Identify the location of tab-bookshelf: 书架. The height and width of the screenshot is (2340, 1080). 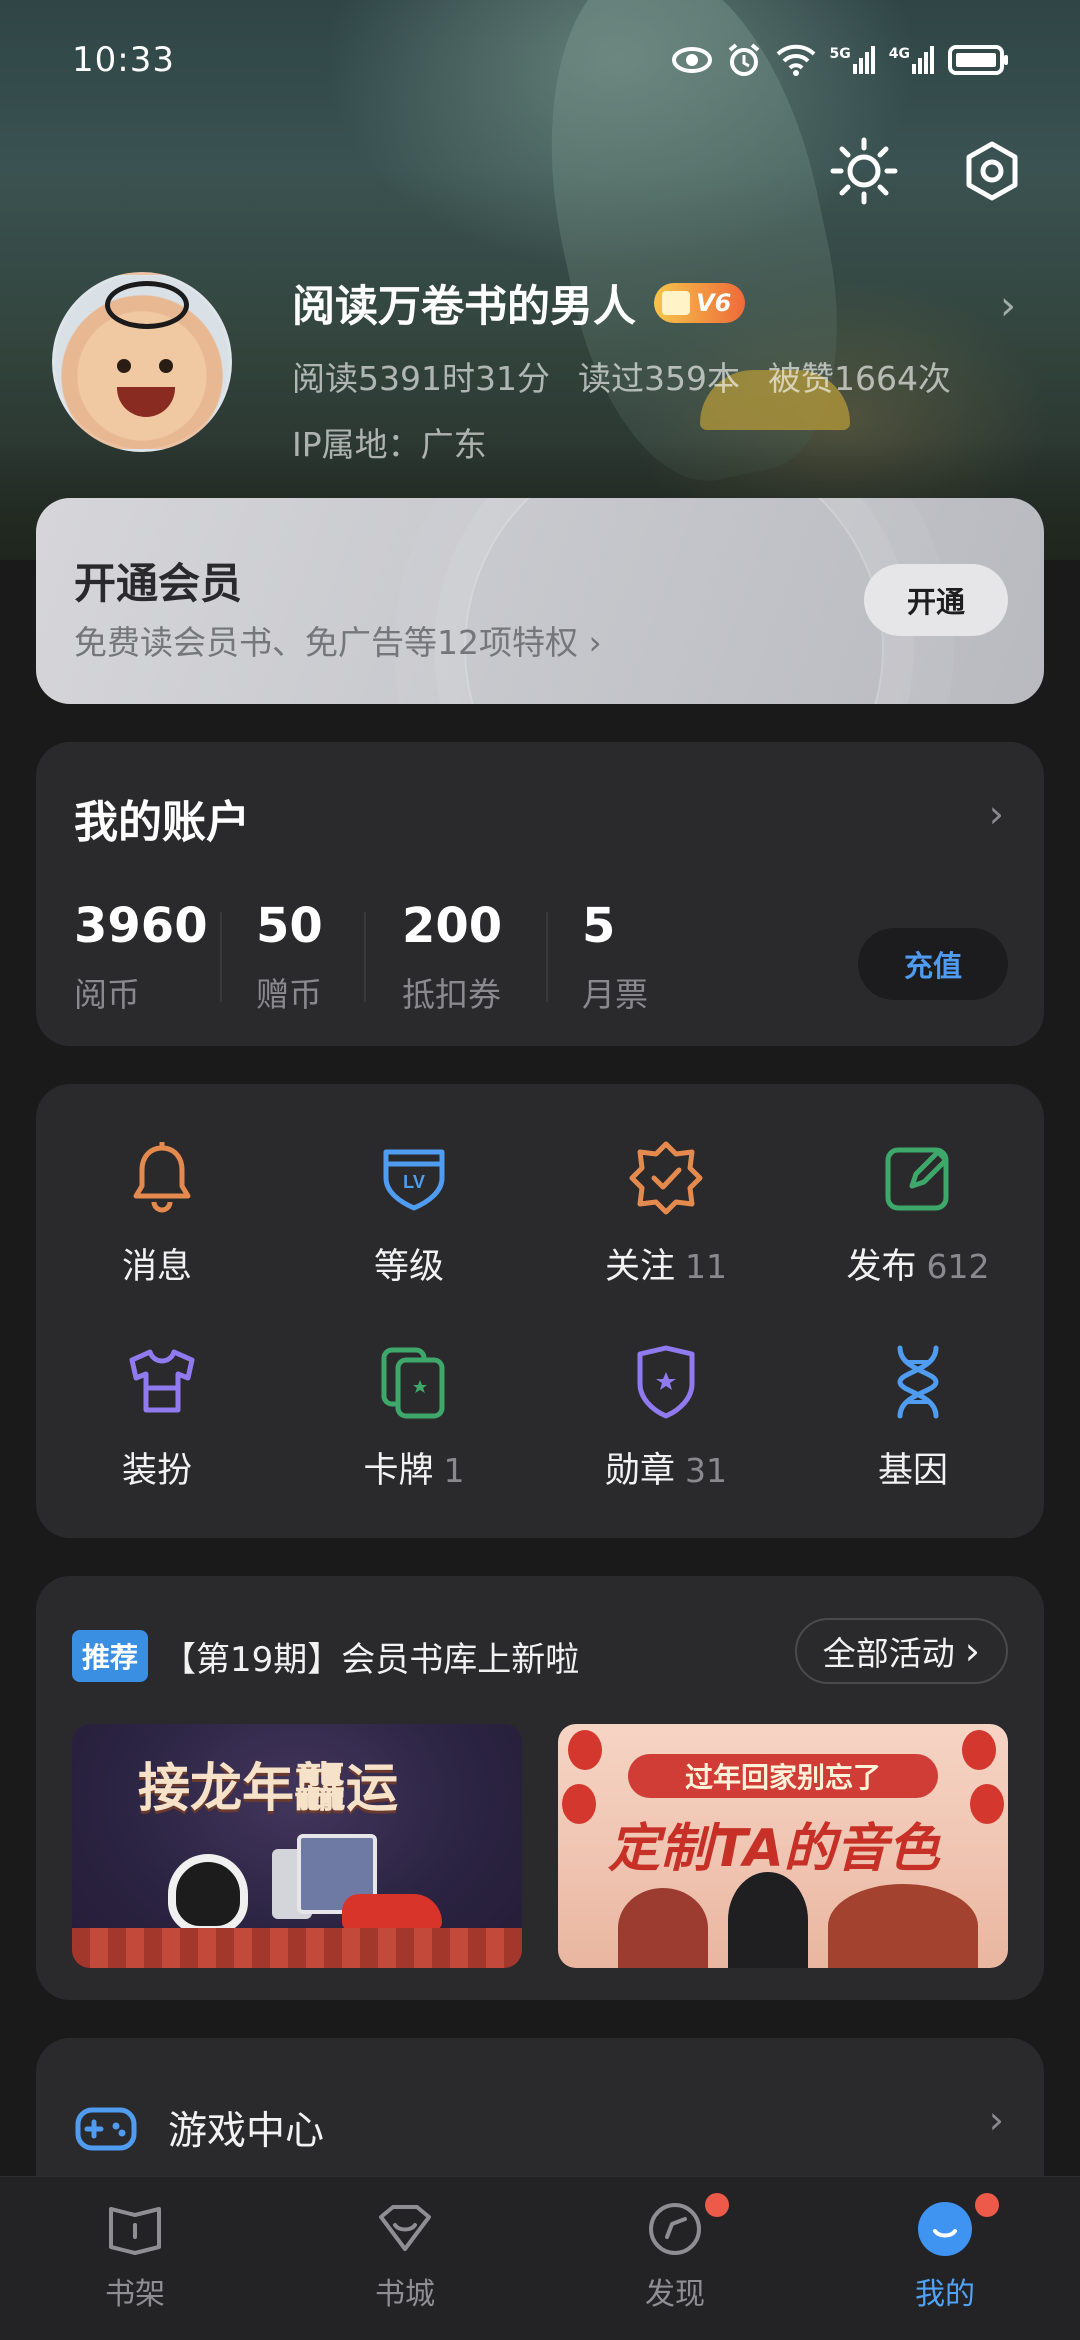
(135, 2256).